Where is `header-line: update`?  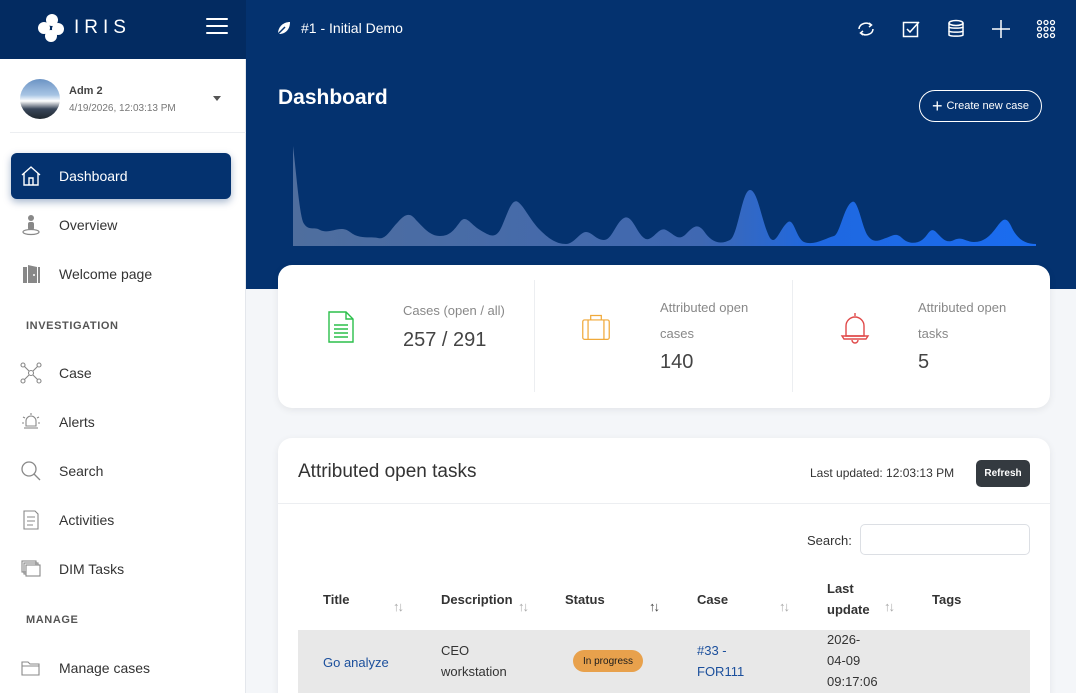 header-line: update is located at coordinates (848, 609).